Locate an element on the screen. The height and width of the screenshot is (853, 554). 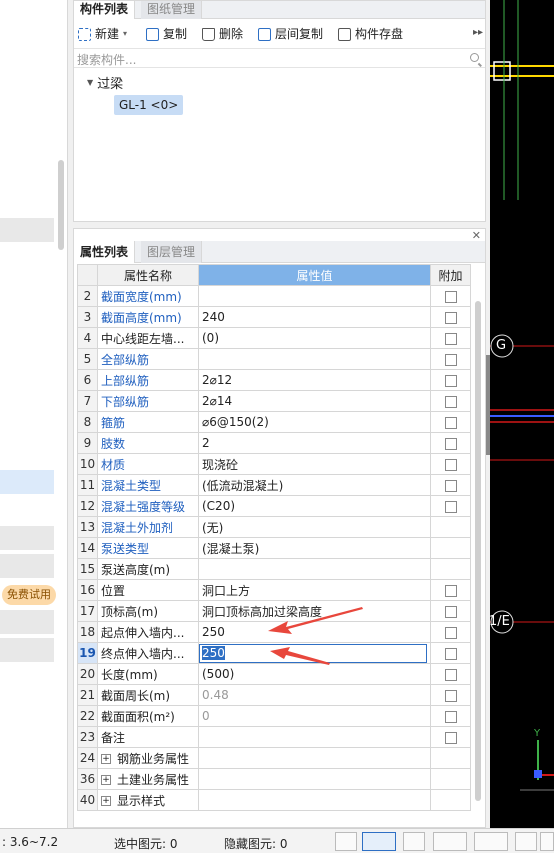
table-row: 2 截面宽度(mm) is located at coordinates (274, 296).